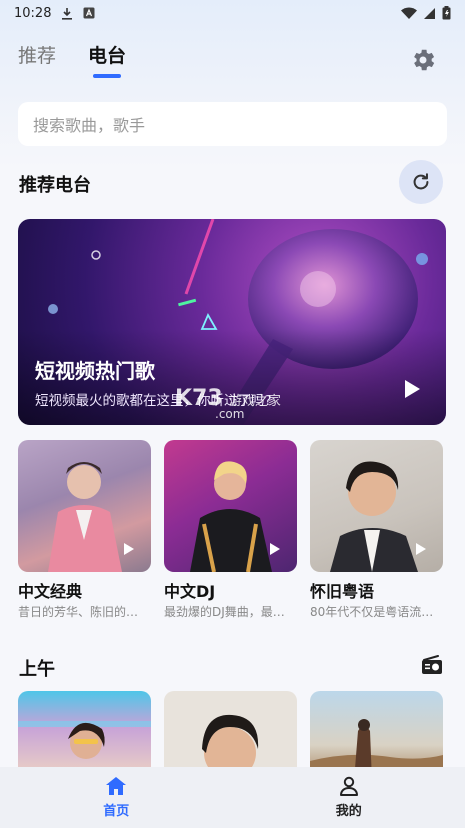 Image resolution: width=465 pixels, height=828 pixels. Describe the element at coordinates (432, 665) in the screenshot. I see `radio-icon` at that location.